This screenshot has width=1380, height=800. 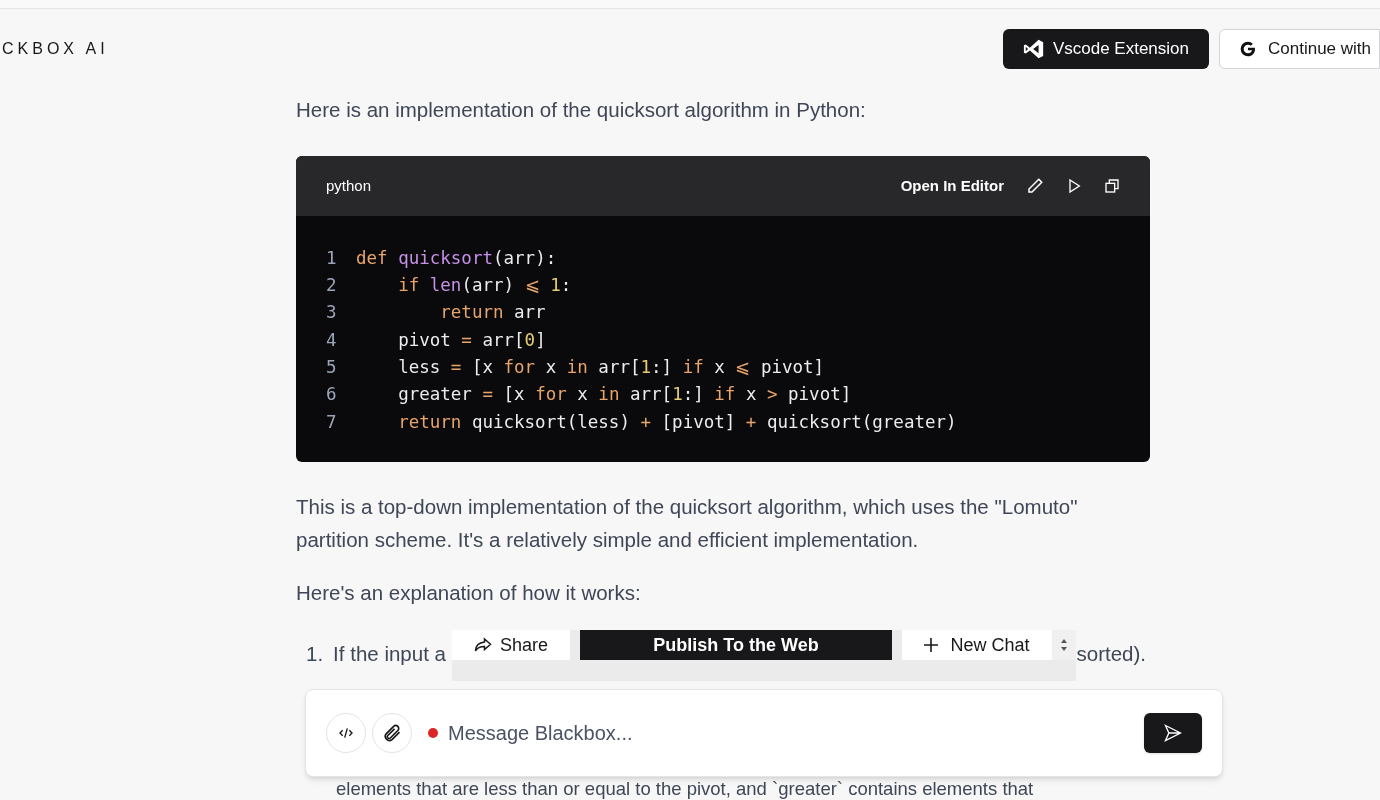 I want to click on code-language: python, so click(x=349, y=185).